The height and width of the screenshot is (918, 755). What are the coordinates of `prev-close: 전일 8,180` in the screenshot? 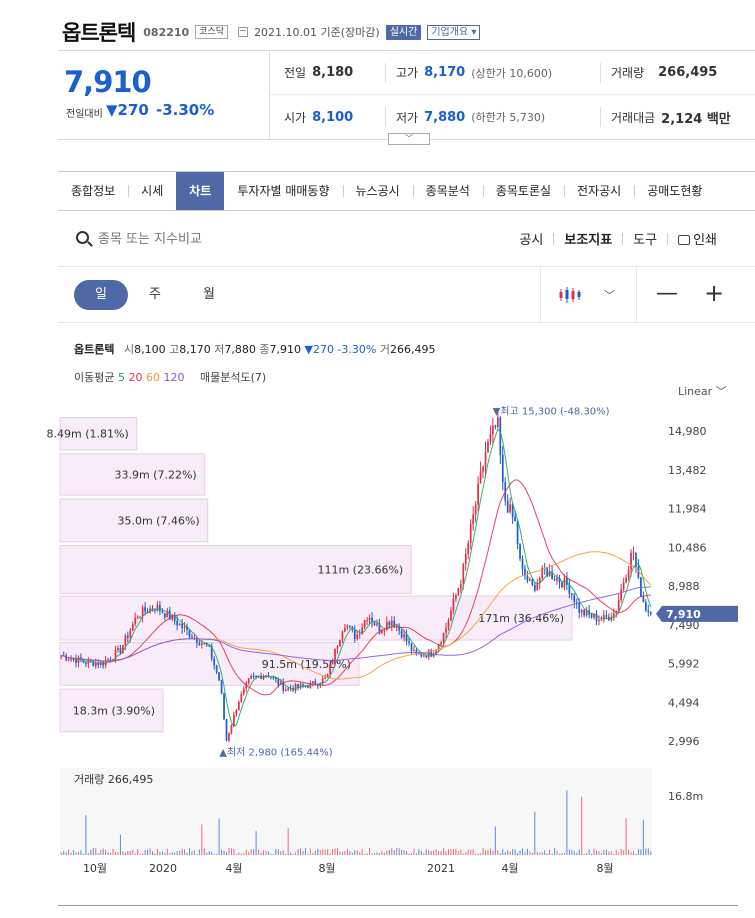 It's located at (318, 73).